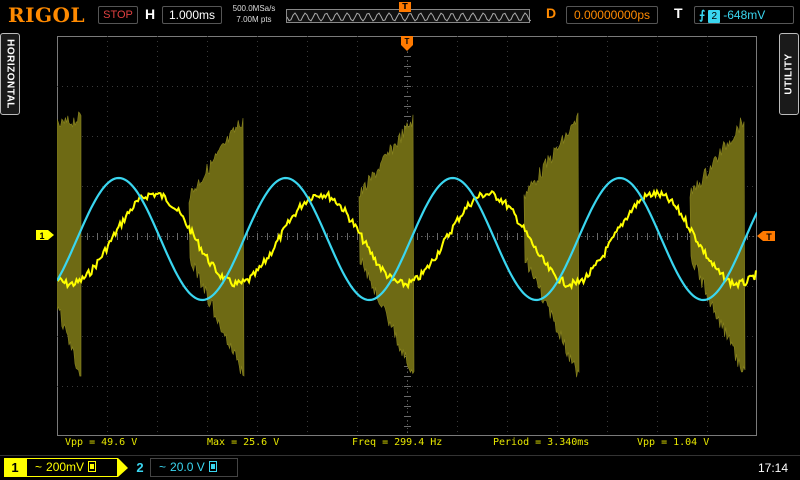  I want to click on trigger-level: -648mV, so click(744, 15).